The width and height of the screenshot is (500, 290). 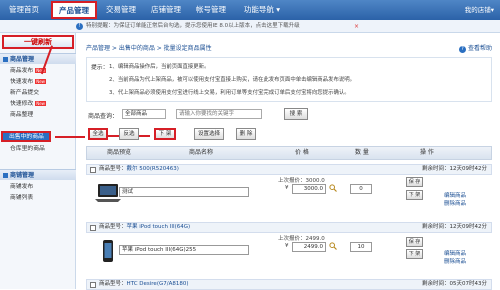 I want to click on sidebar-item-on-sale: 出售中的商品, so click(x=26, y=136).